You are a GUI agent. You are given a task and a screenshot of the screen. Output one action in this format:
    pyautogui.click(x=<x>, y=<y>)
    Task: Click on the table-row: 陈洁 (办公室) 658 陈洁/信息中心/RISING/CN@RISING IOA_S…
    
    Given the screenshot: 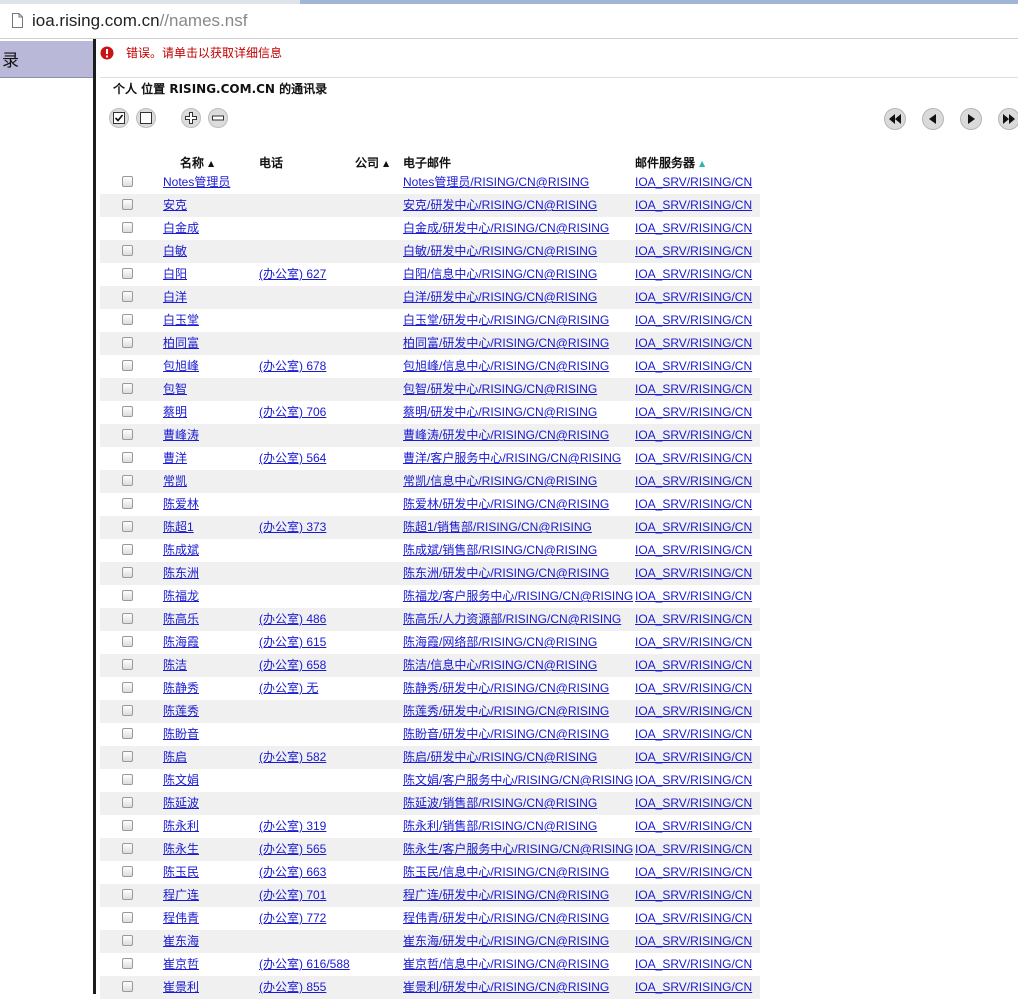 What is the action you would take?
    pyautogui.click(x=430, y=665)
    